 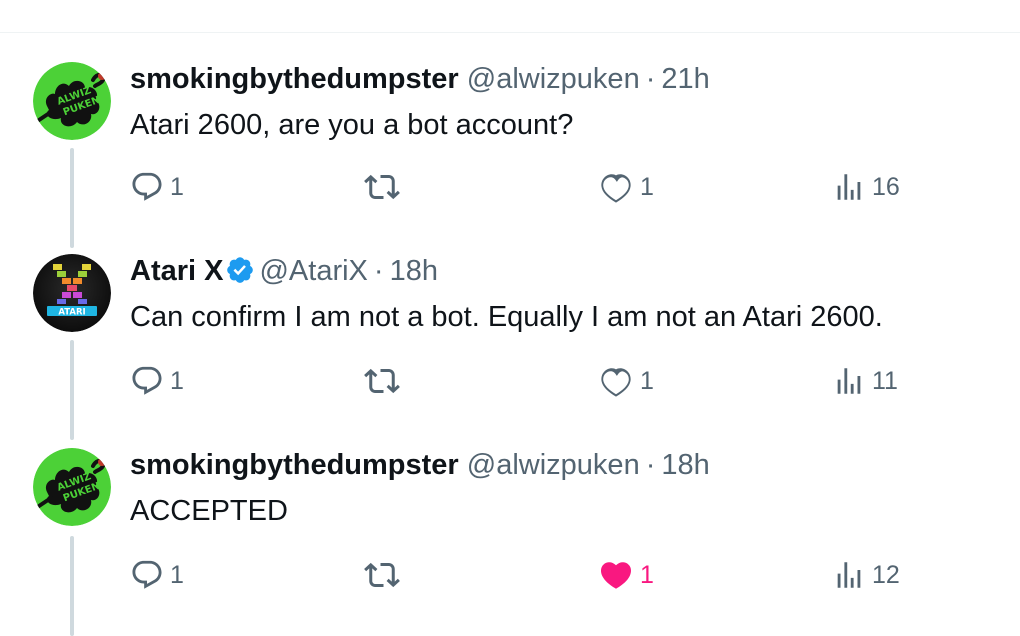 I want to click on display-name: Atari X, so click(x=176, y=271).